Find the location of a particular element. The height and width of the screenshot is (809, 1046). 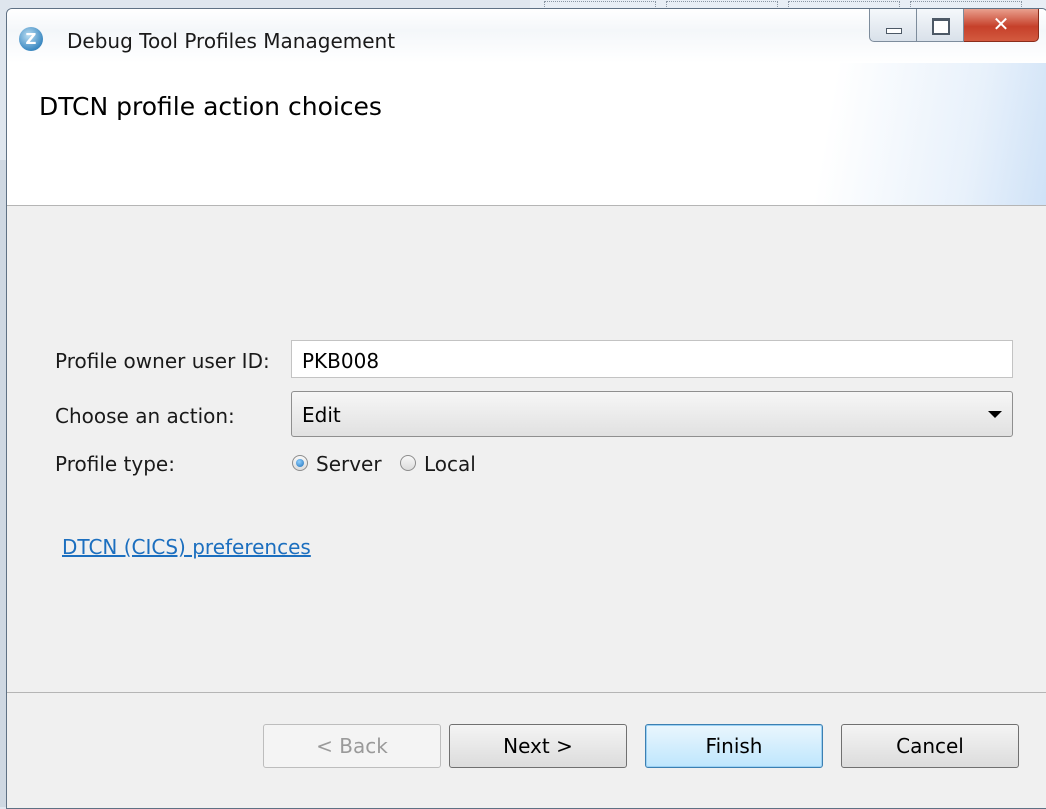

caption-buttons: ✕ is located at coordinates (954, 26).